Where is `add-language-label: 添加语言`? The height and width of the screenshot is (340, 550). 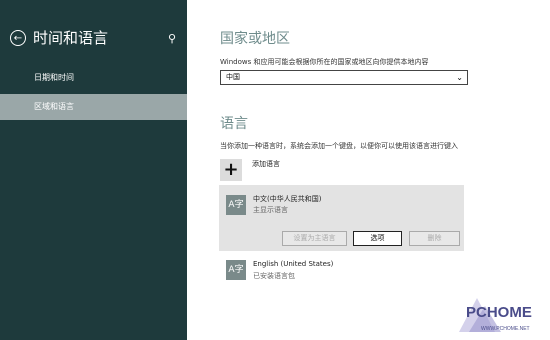 add-language-label: 添加语言 is located at coordinates (266, 164).